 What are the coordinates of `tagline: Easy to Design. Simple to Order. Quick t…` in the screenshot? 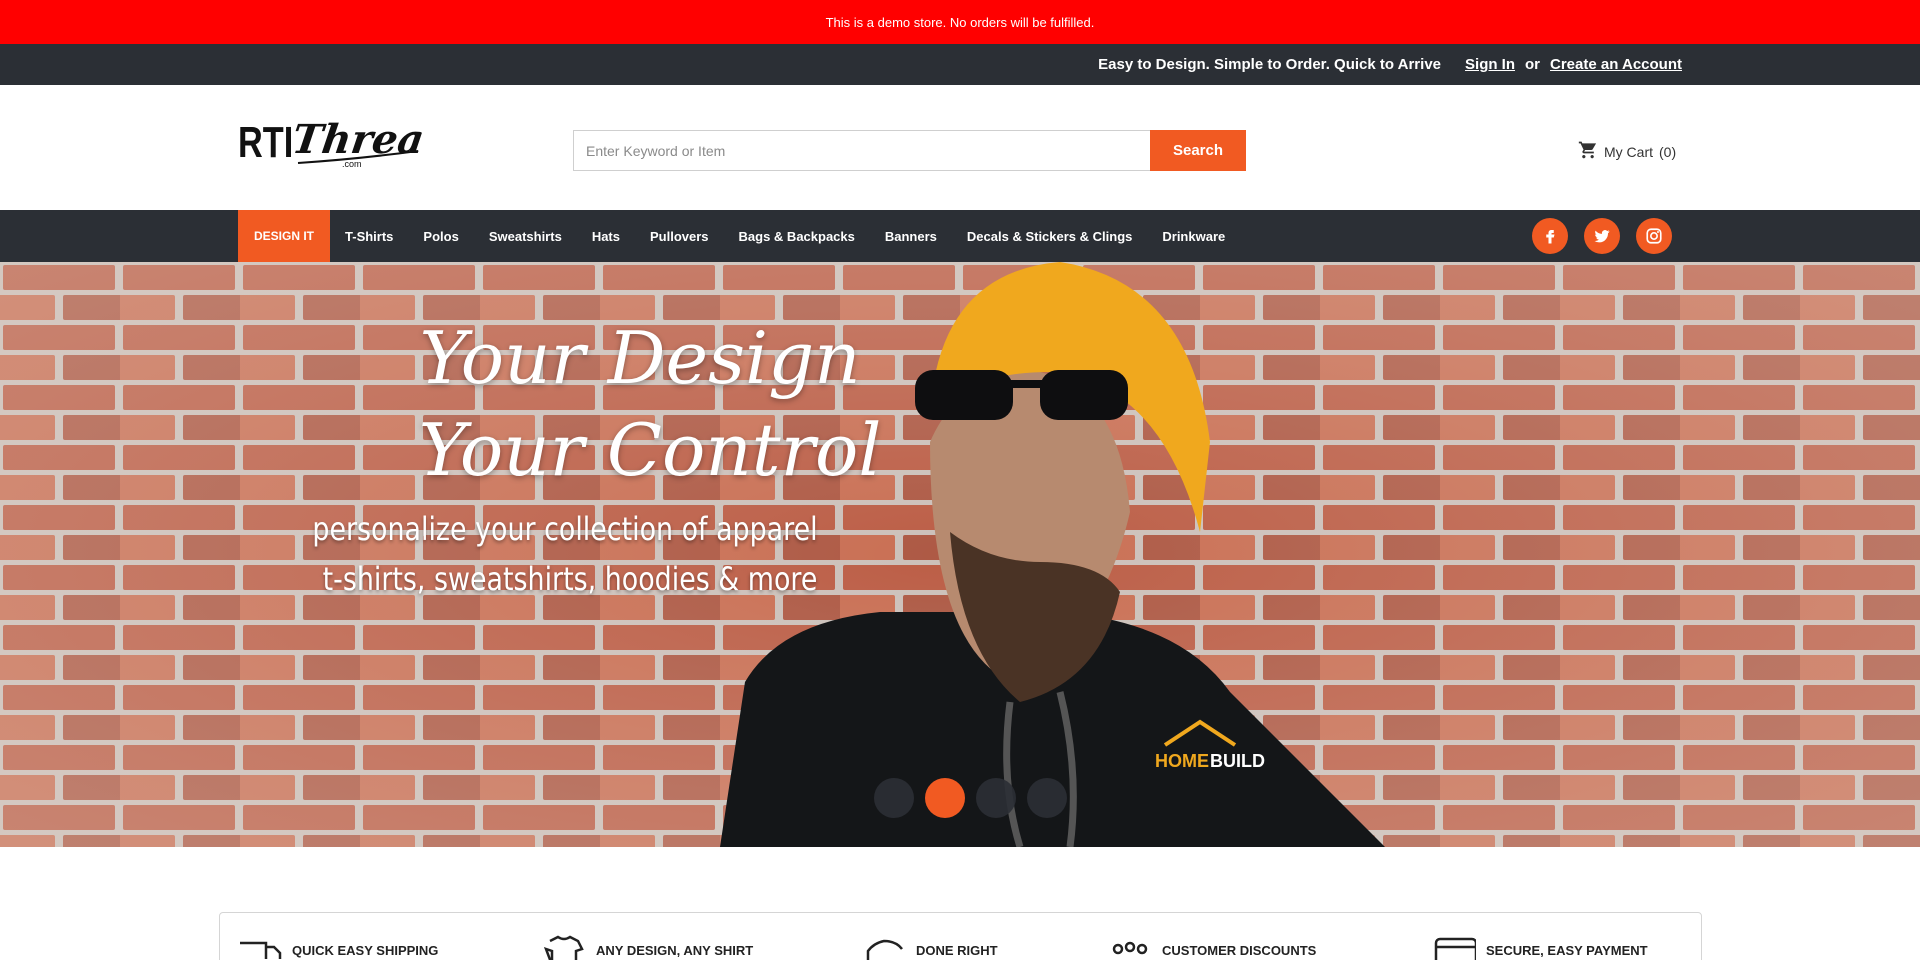 It's located at (1270, 64).